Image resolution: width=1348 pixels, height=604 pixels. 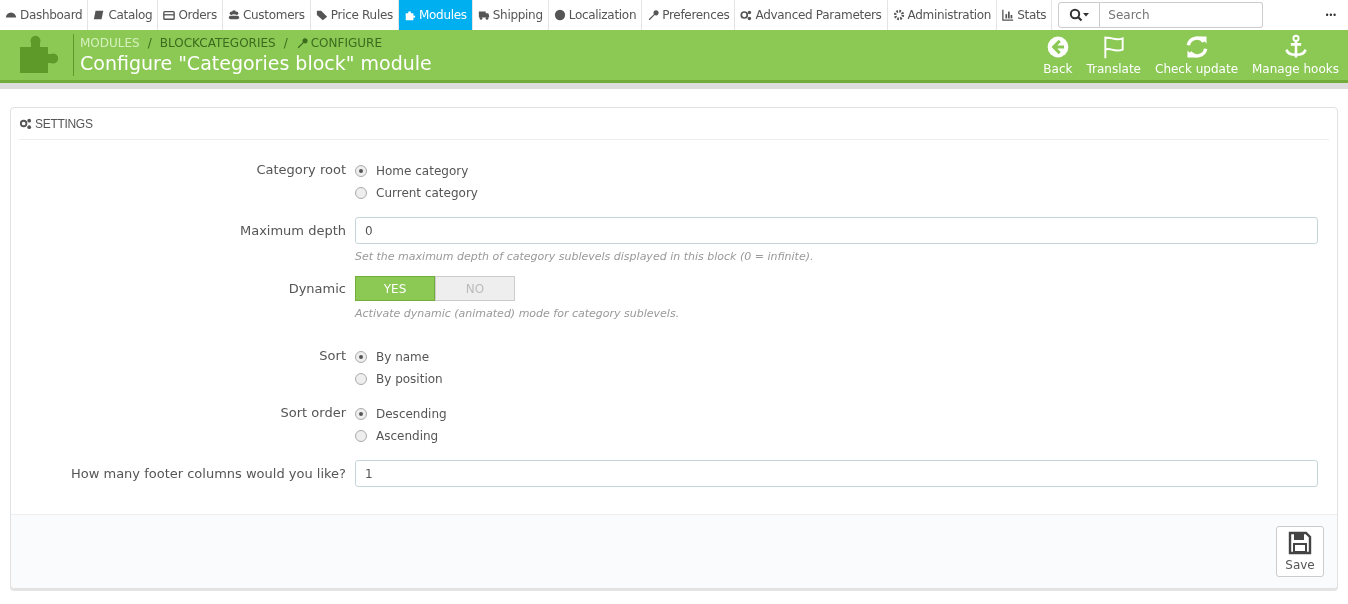 I want to click on radio-label: By name, so click(x=403, y=357).